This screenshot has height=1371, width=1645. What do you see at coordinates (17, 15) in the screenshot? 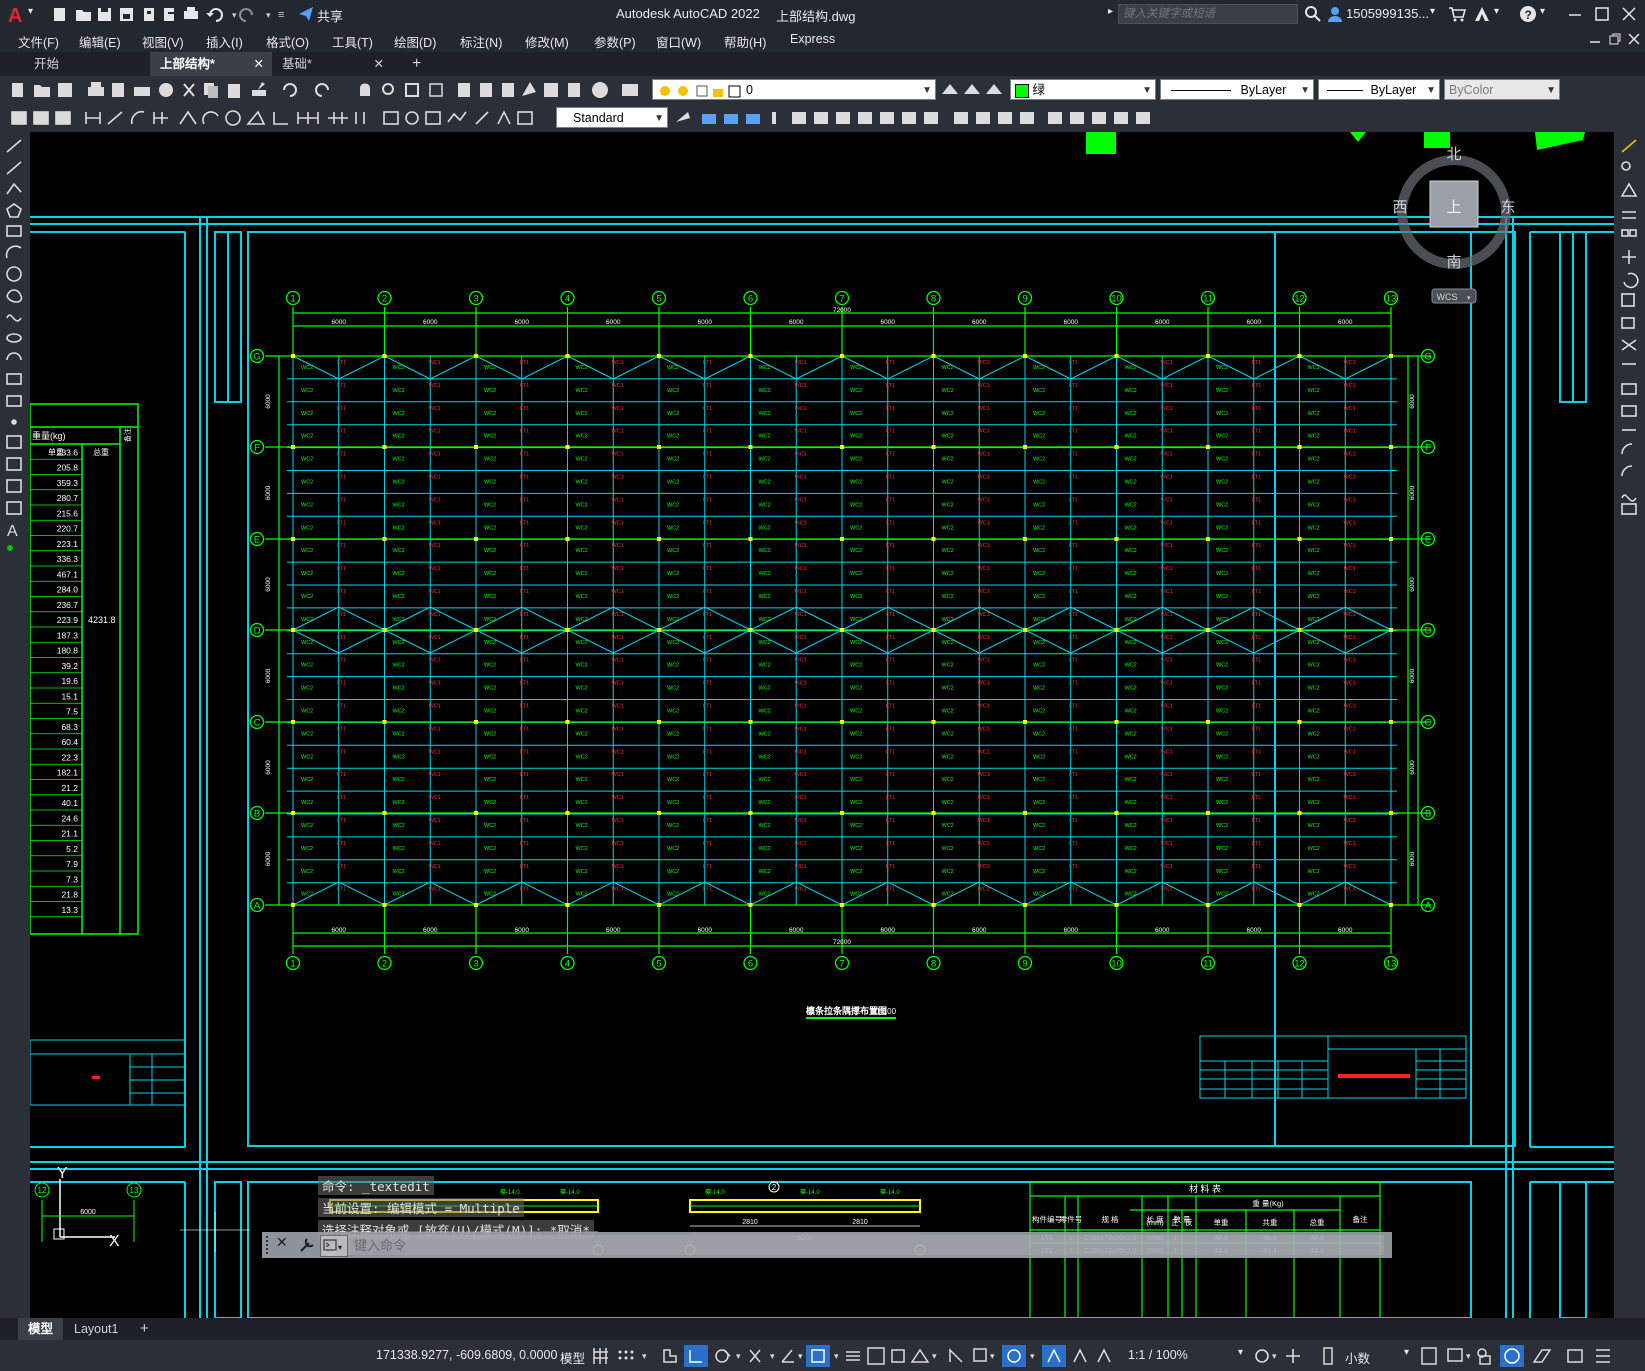
I see `autocad-logo-icon: A` at bounding box center [17, 15].